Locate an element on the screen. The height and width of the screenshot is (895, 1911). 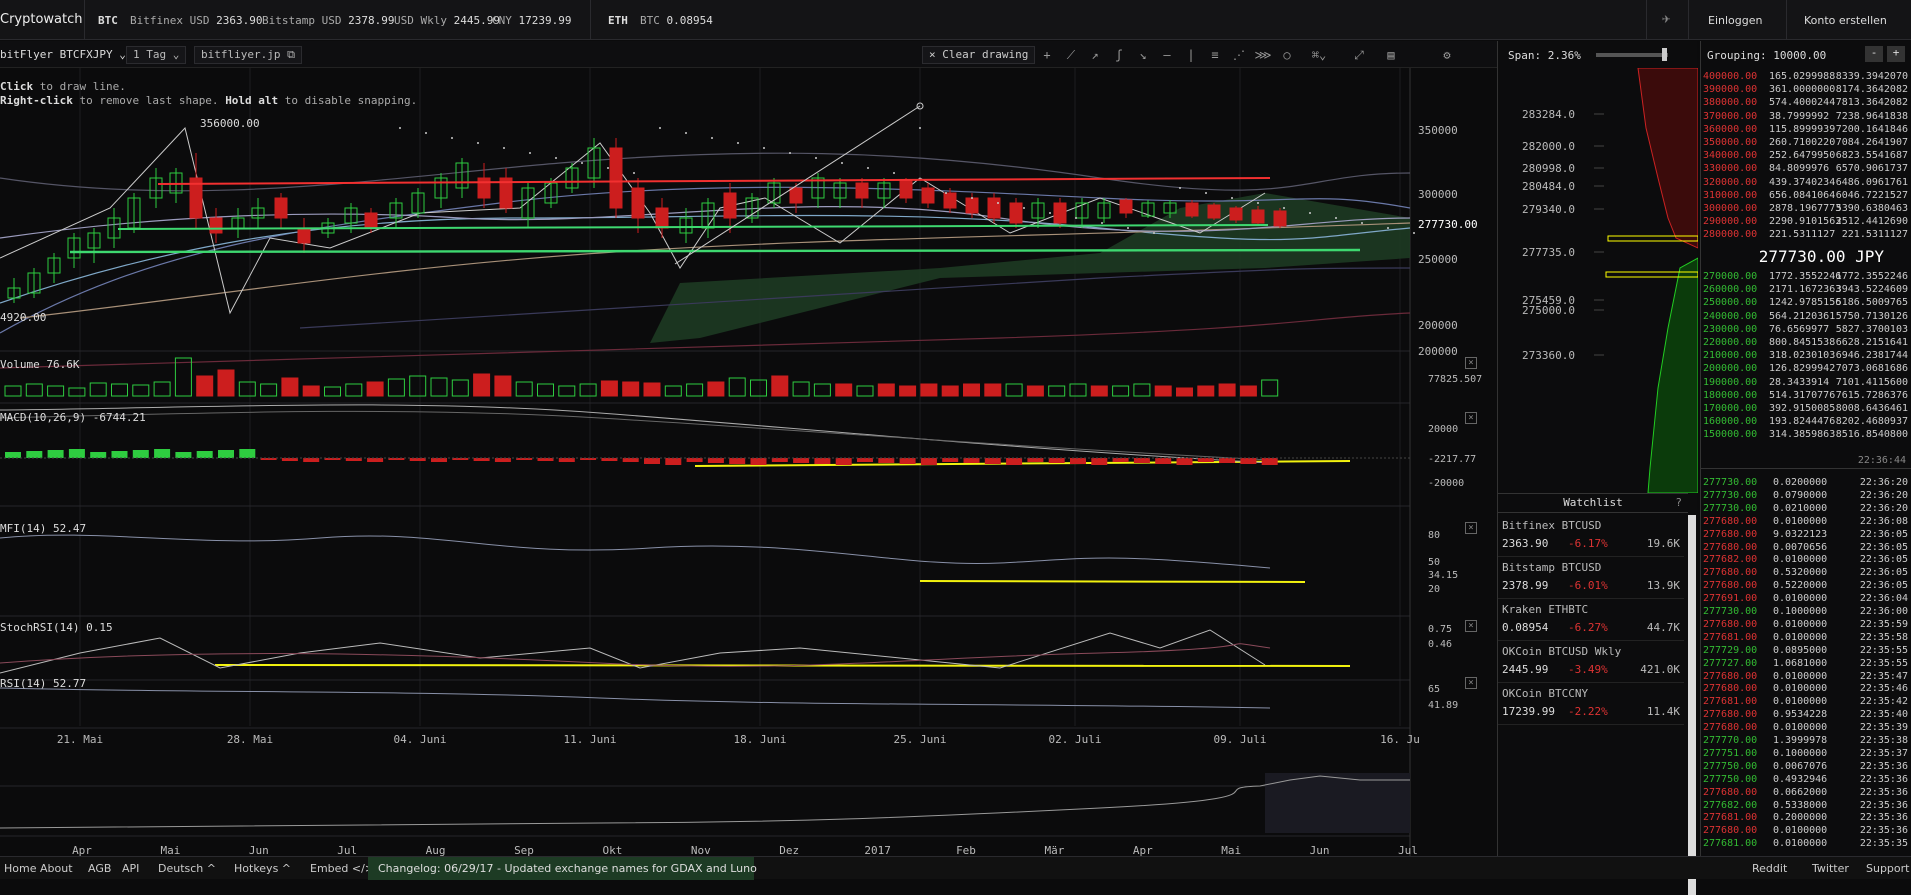
order-row: 260000.00 2171.1672363 3943.5224609 is located at coordinates (1806, 290).